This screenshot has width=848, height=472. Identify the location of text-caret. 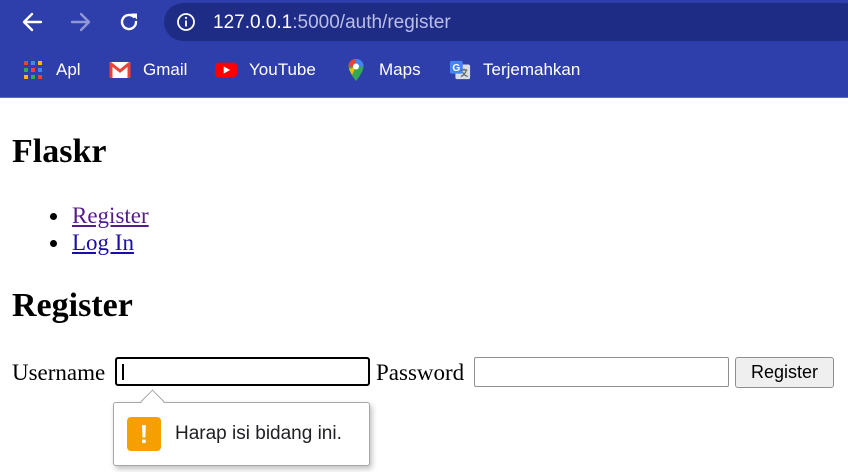
(123, 372).